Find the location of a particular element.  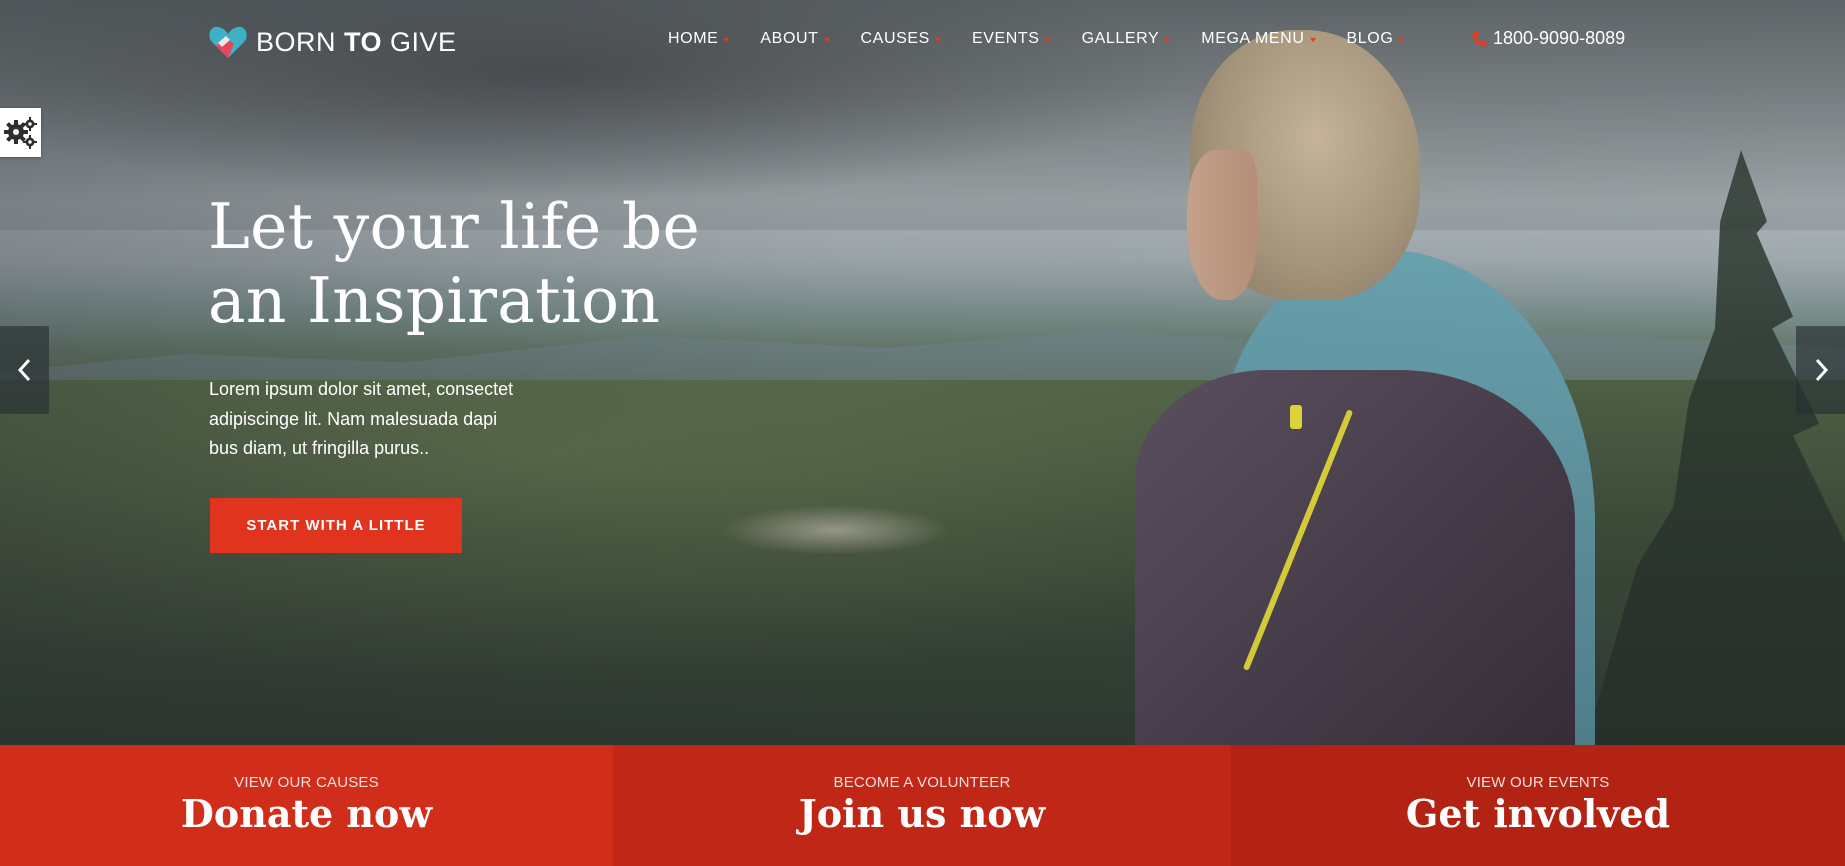

cta-title: Get involved is located at coordinates (1538, 813).